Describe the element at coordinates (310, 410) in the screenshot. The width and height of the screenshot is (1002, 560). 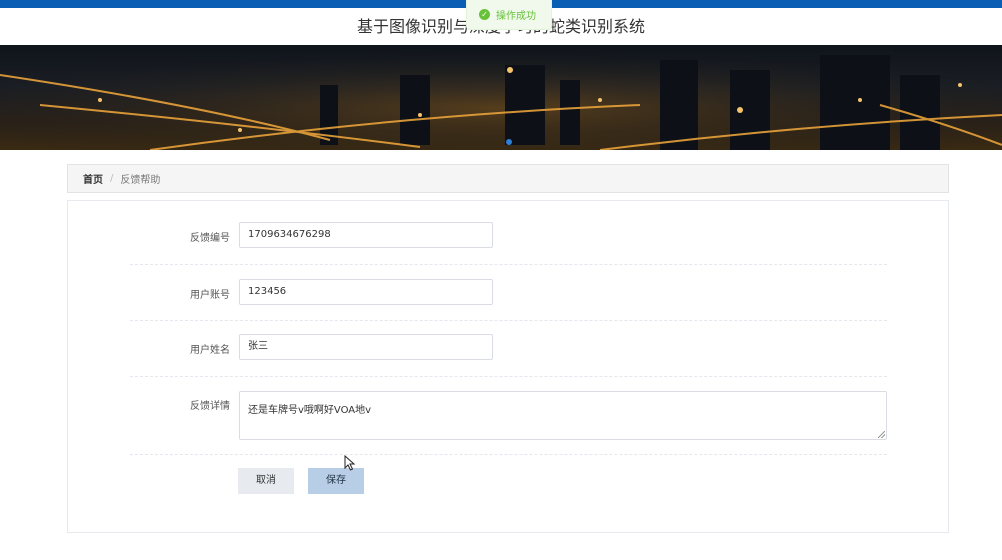
I see `feedback-detail-text: 还是车牌号v哦啊好VOA地v` at that location.